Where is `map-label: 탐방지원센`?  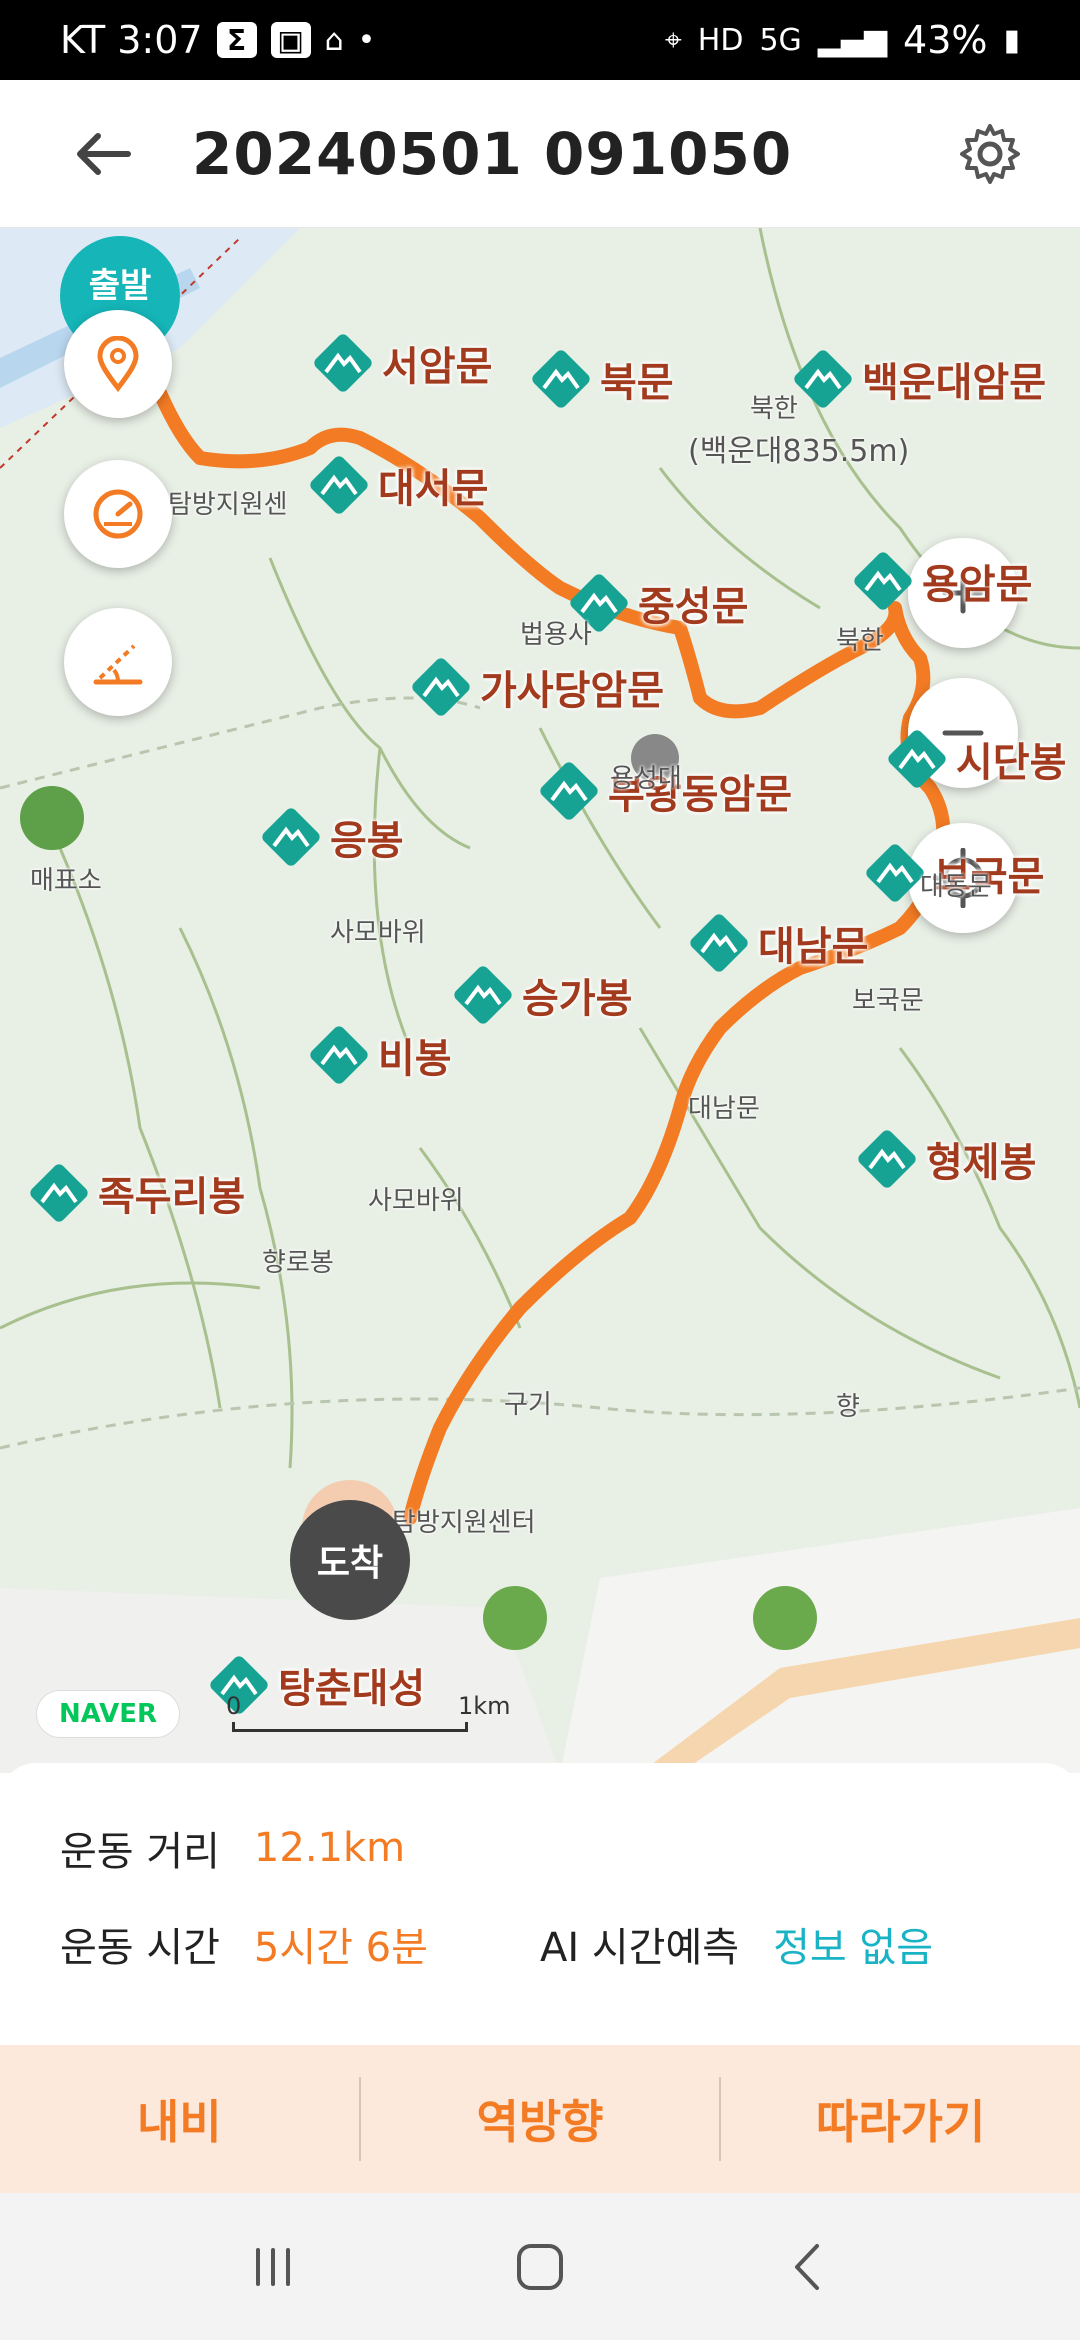
map-label: 탐방지원센 is located at coordinates (228, 505).